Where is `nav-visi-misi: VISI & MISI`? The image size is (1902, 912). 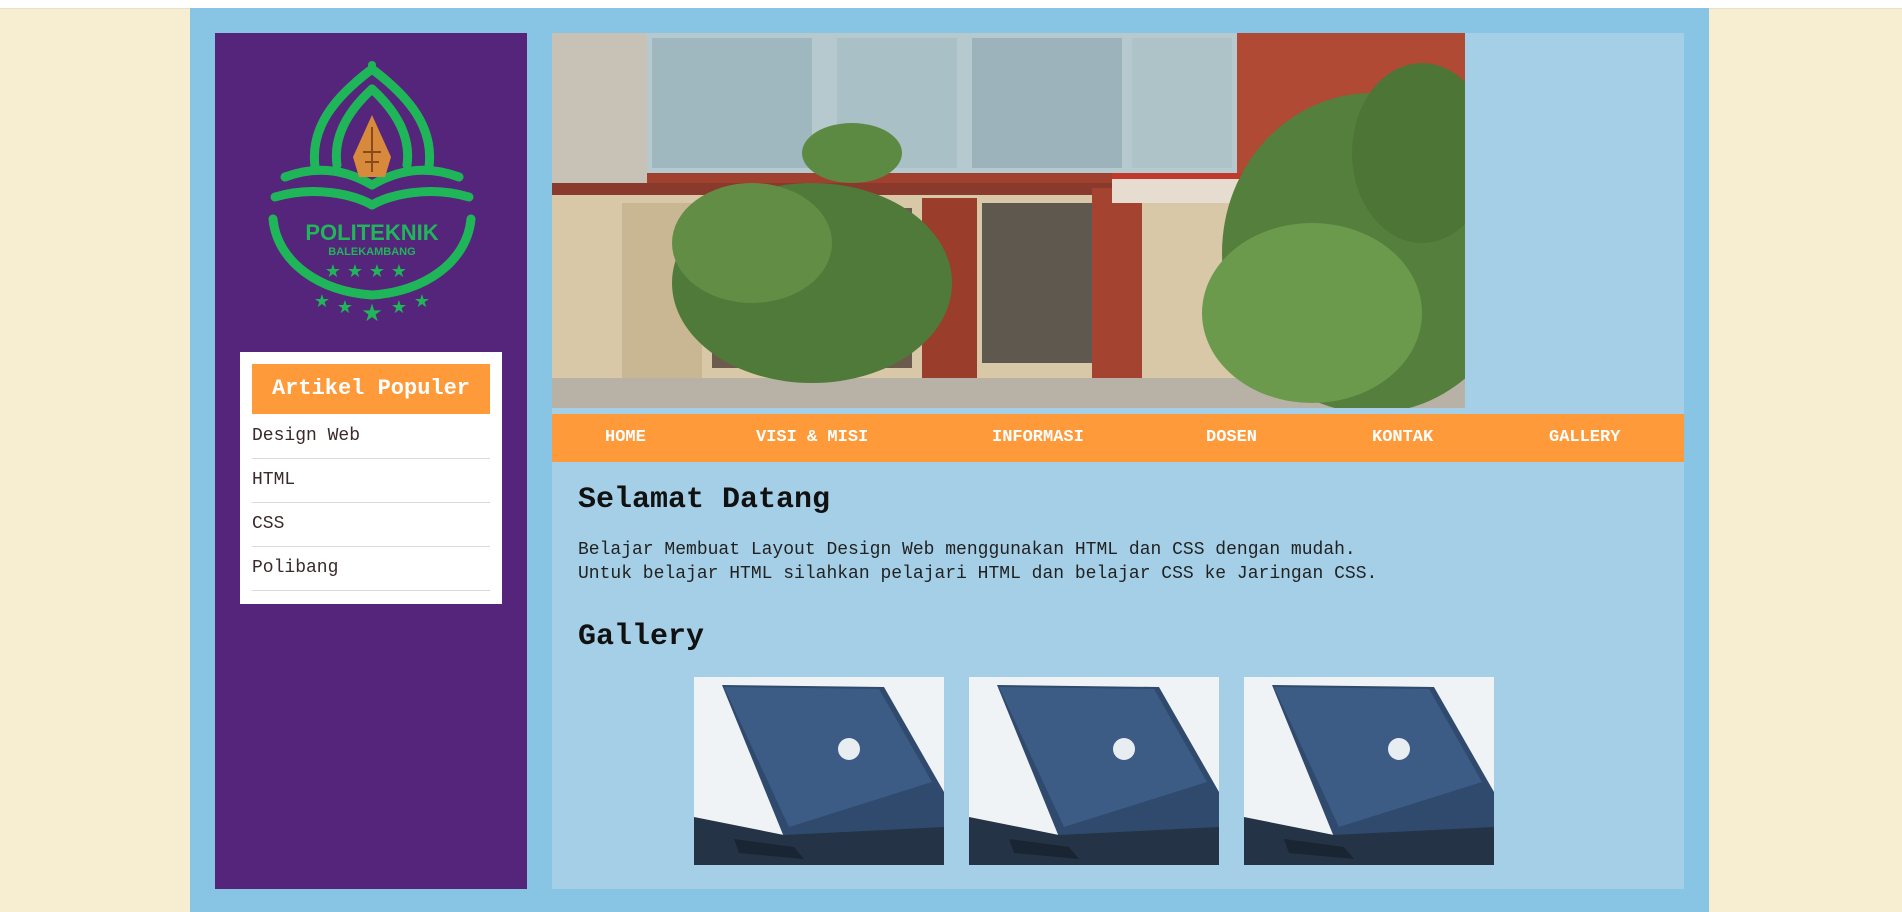
nav-visi-misi: VISI & MISI is located at coordinates (812, 438).